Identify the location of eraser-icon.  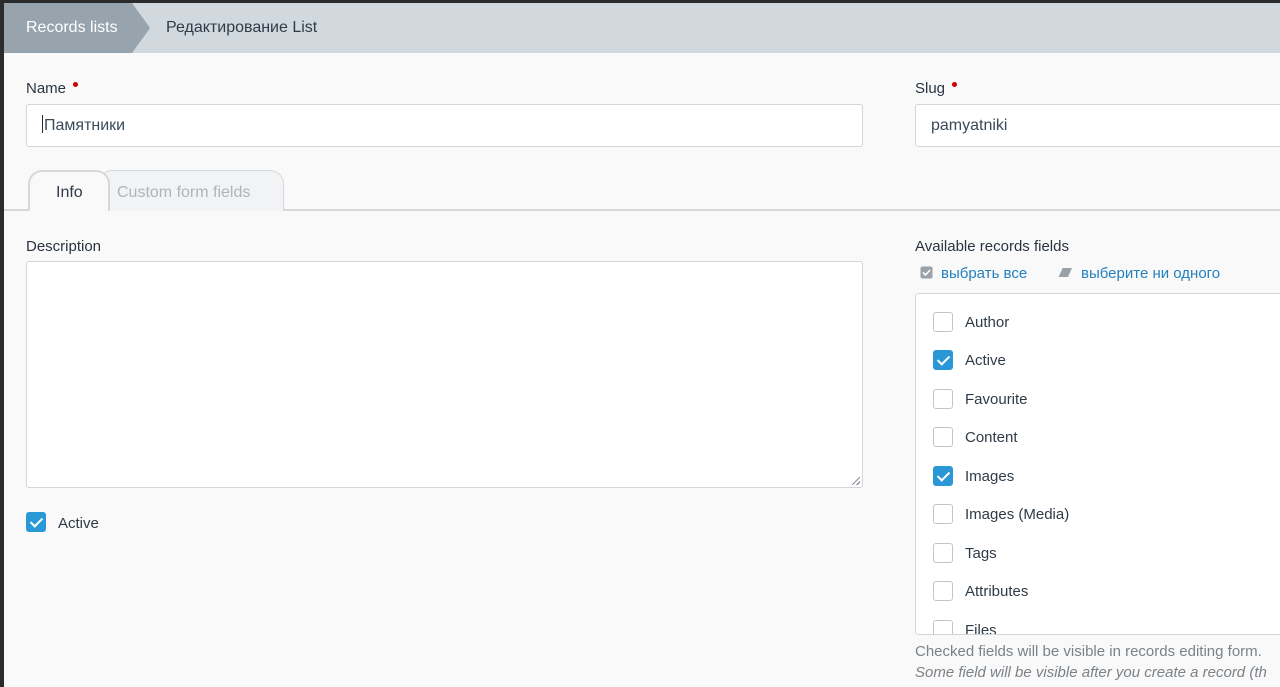
(1064, 272).